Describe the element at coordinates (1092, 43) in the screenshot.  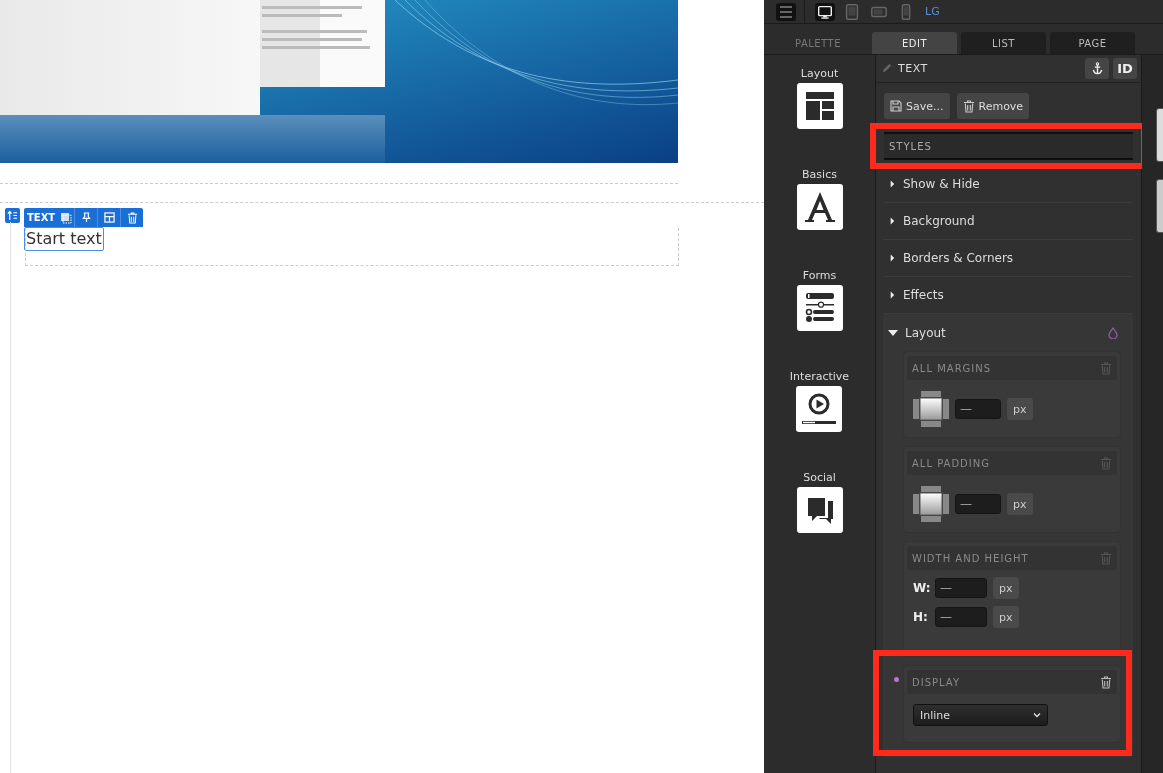
I see `tab: PAGE` at that location.